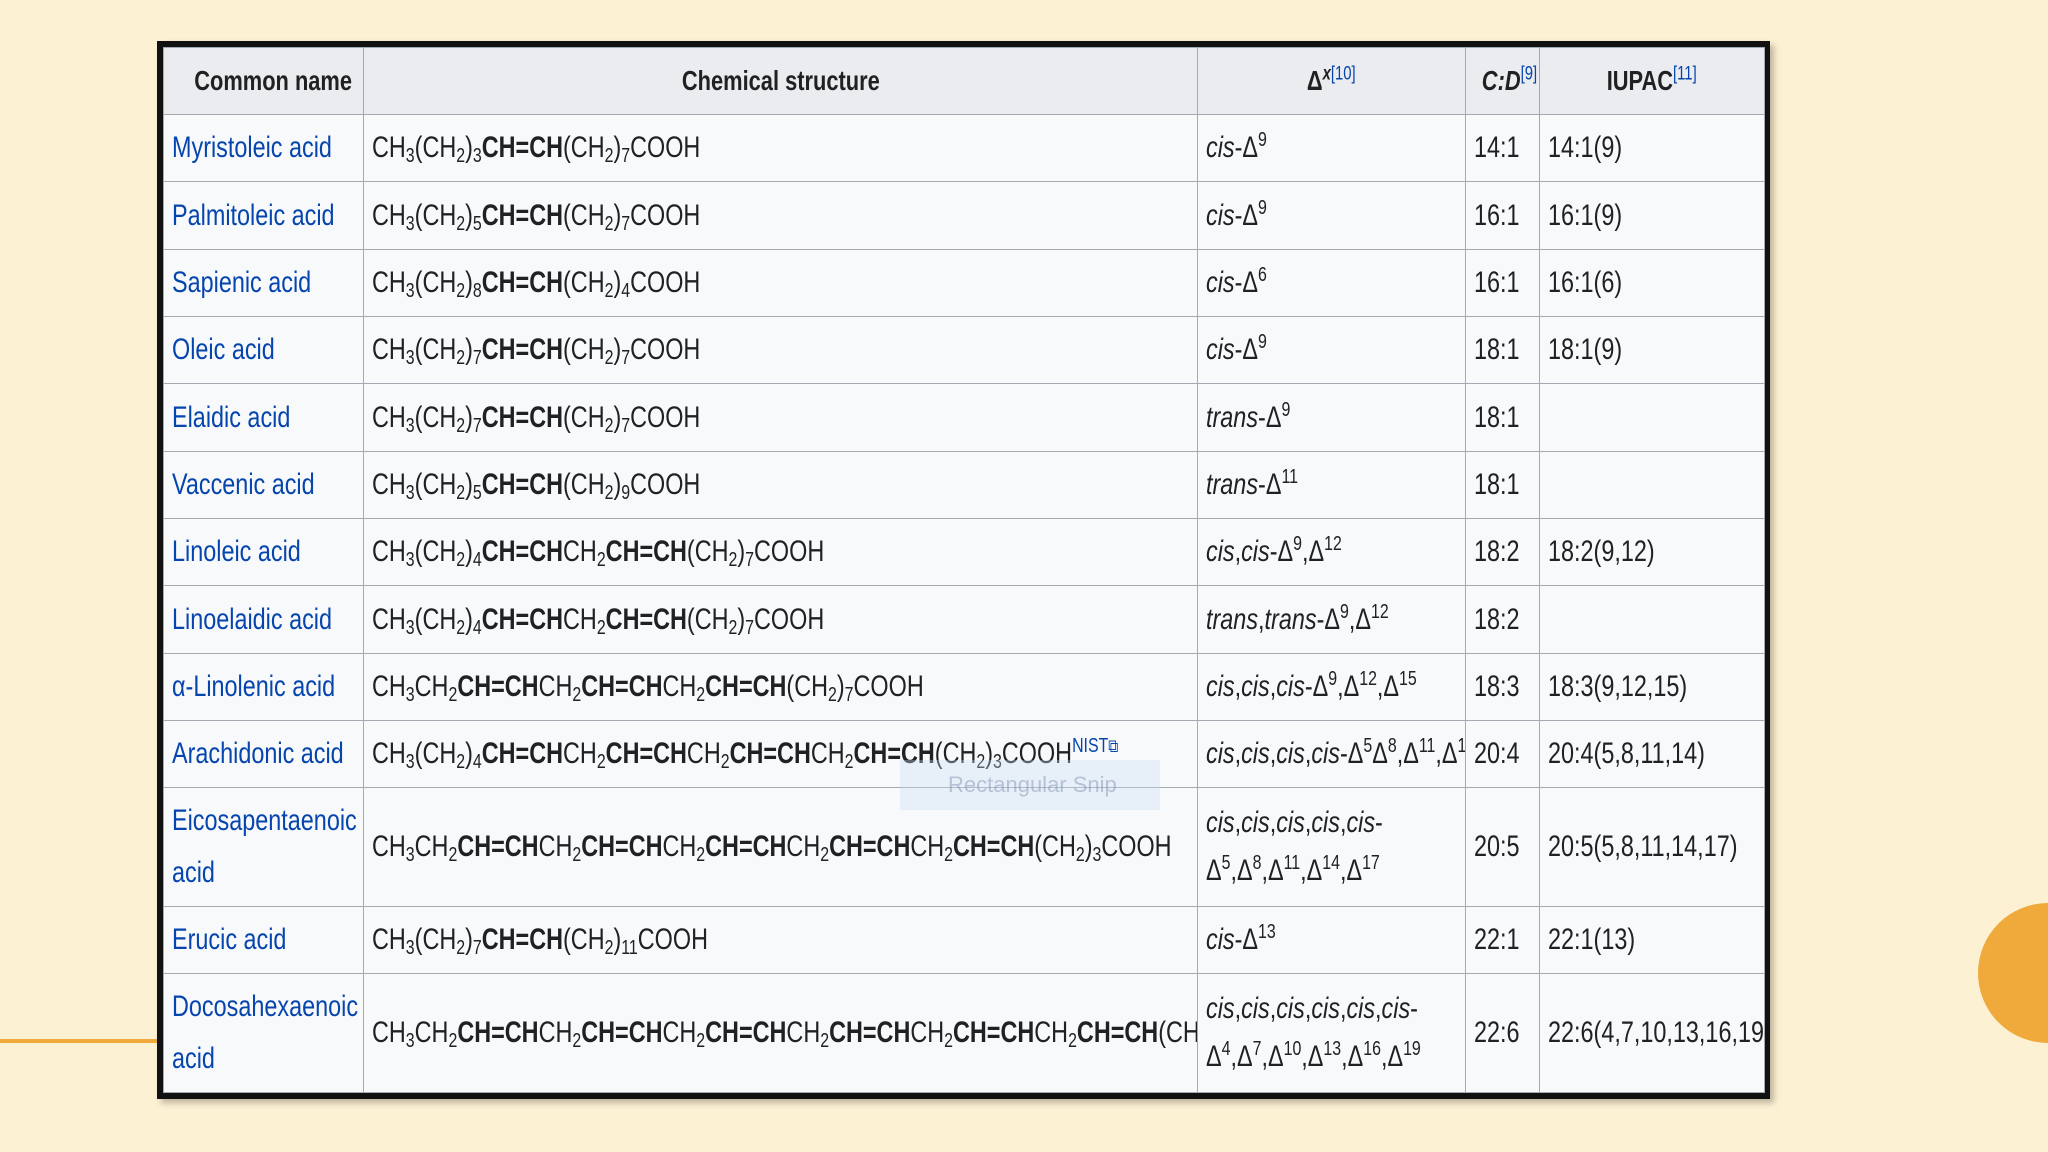  What do you see at coordinates (1502, 1033) in the screenshot?
I see `cell-cd: 22:6` at bounding box center [1502, 1033].